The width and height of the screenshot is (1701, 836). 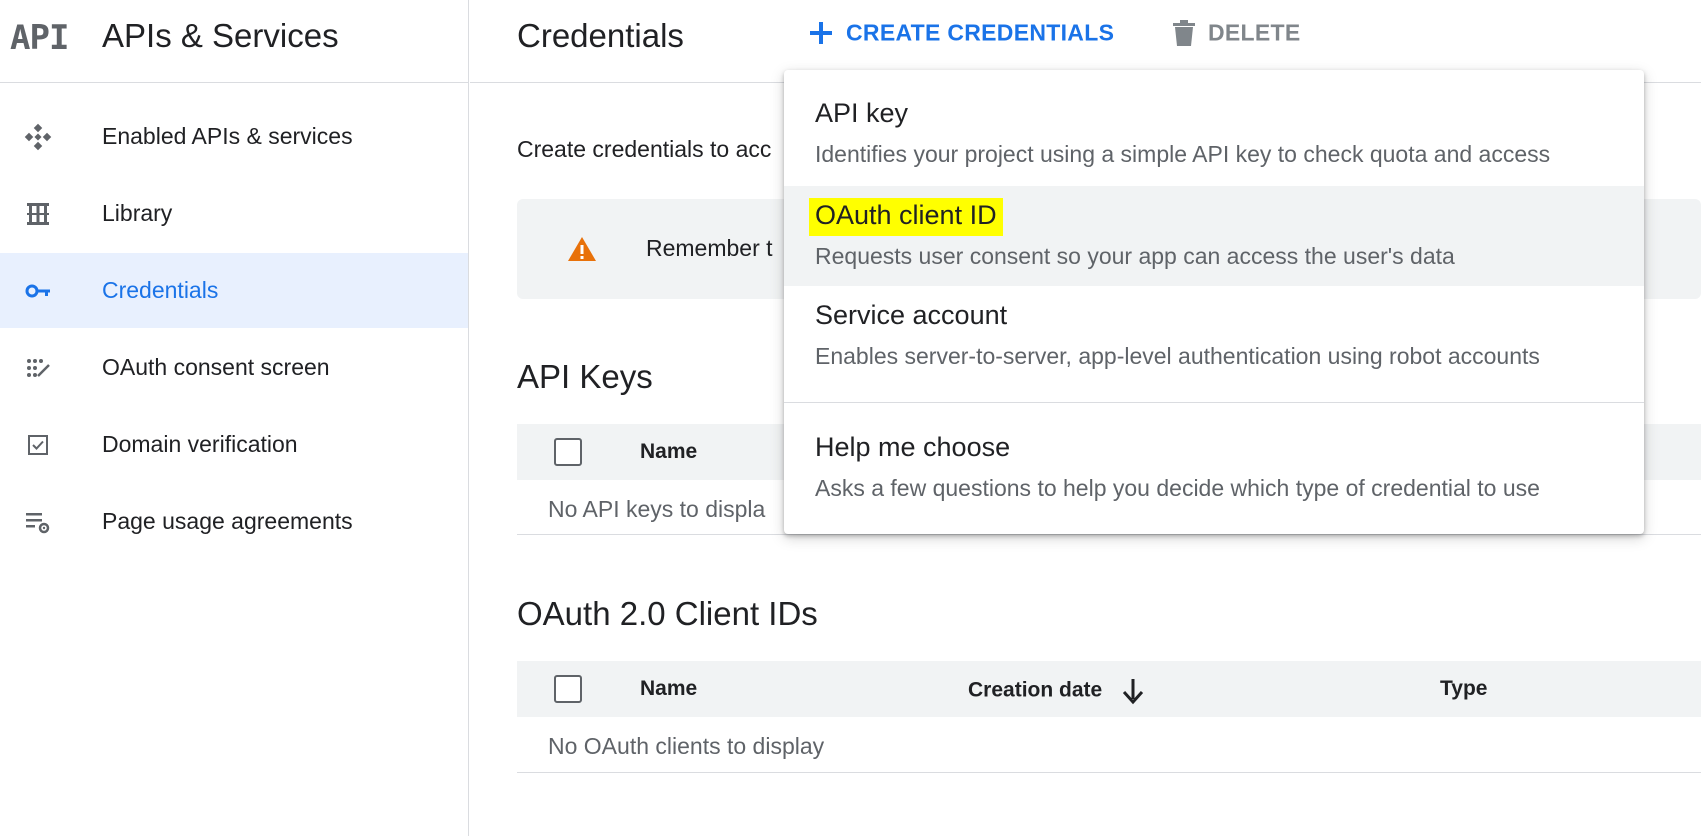 I want to click on menu-divider, so click(x=1214, y=402).